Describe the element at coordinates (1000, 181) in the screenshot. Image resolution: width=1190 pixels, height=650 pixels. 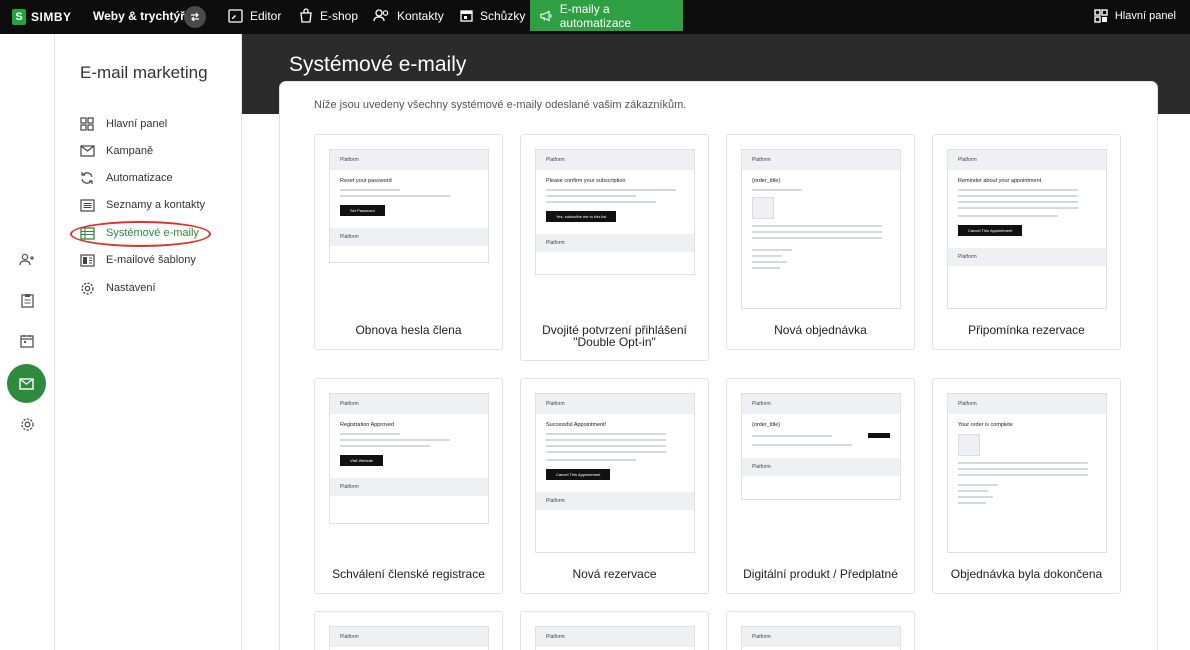
I see `preview-title: Reminder about your appointment` at that location.